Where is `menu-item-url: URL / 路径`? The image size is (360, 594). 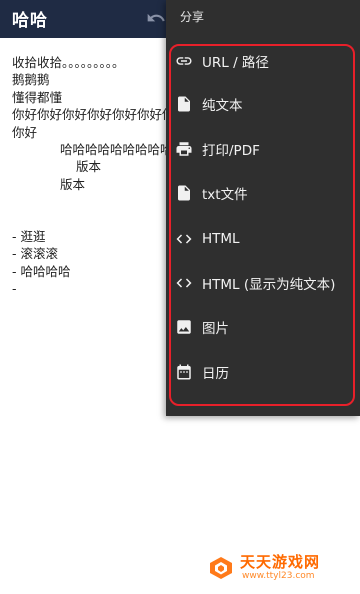 menu-item-url: URL / 路径 is located at coordinates (263, 61).